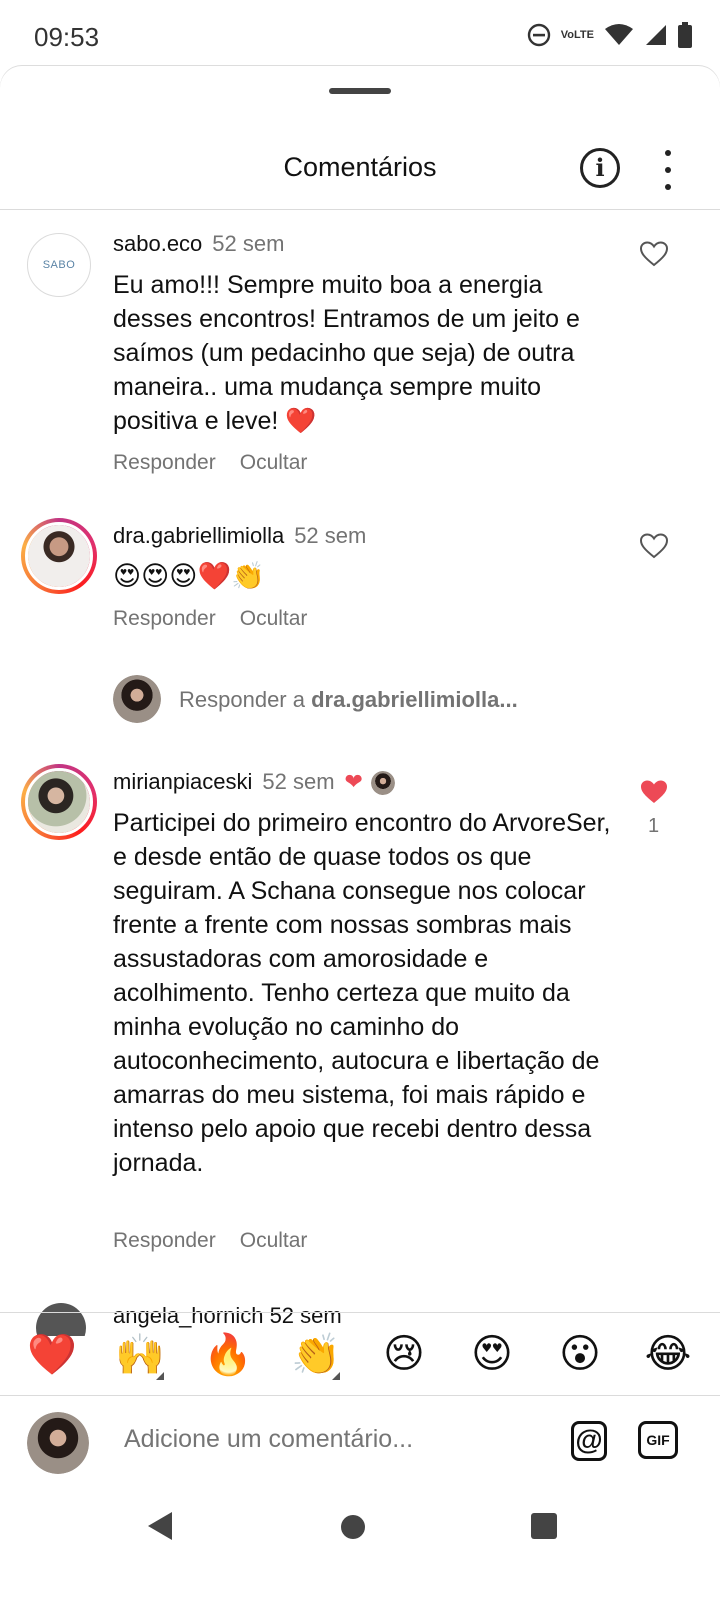 The image size is (720, 1600). I want to click on username-text: dra.gabriellimiolla, so click(198, 535).